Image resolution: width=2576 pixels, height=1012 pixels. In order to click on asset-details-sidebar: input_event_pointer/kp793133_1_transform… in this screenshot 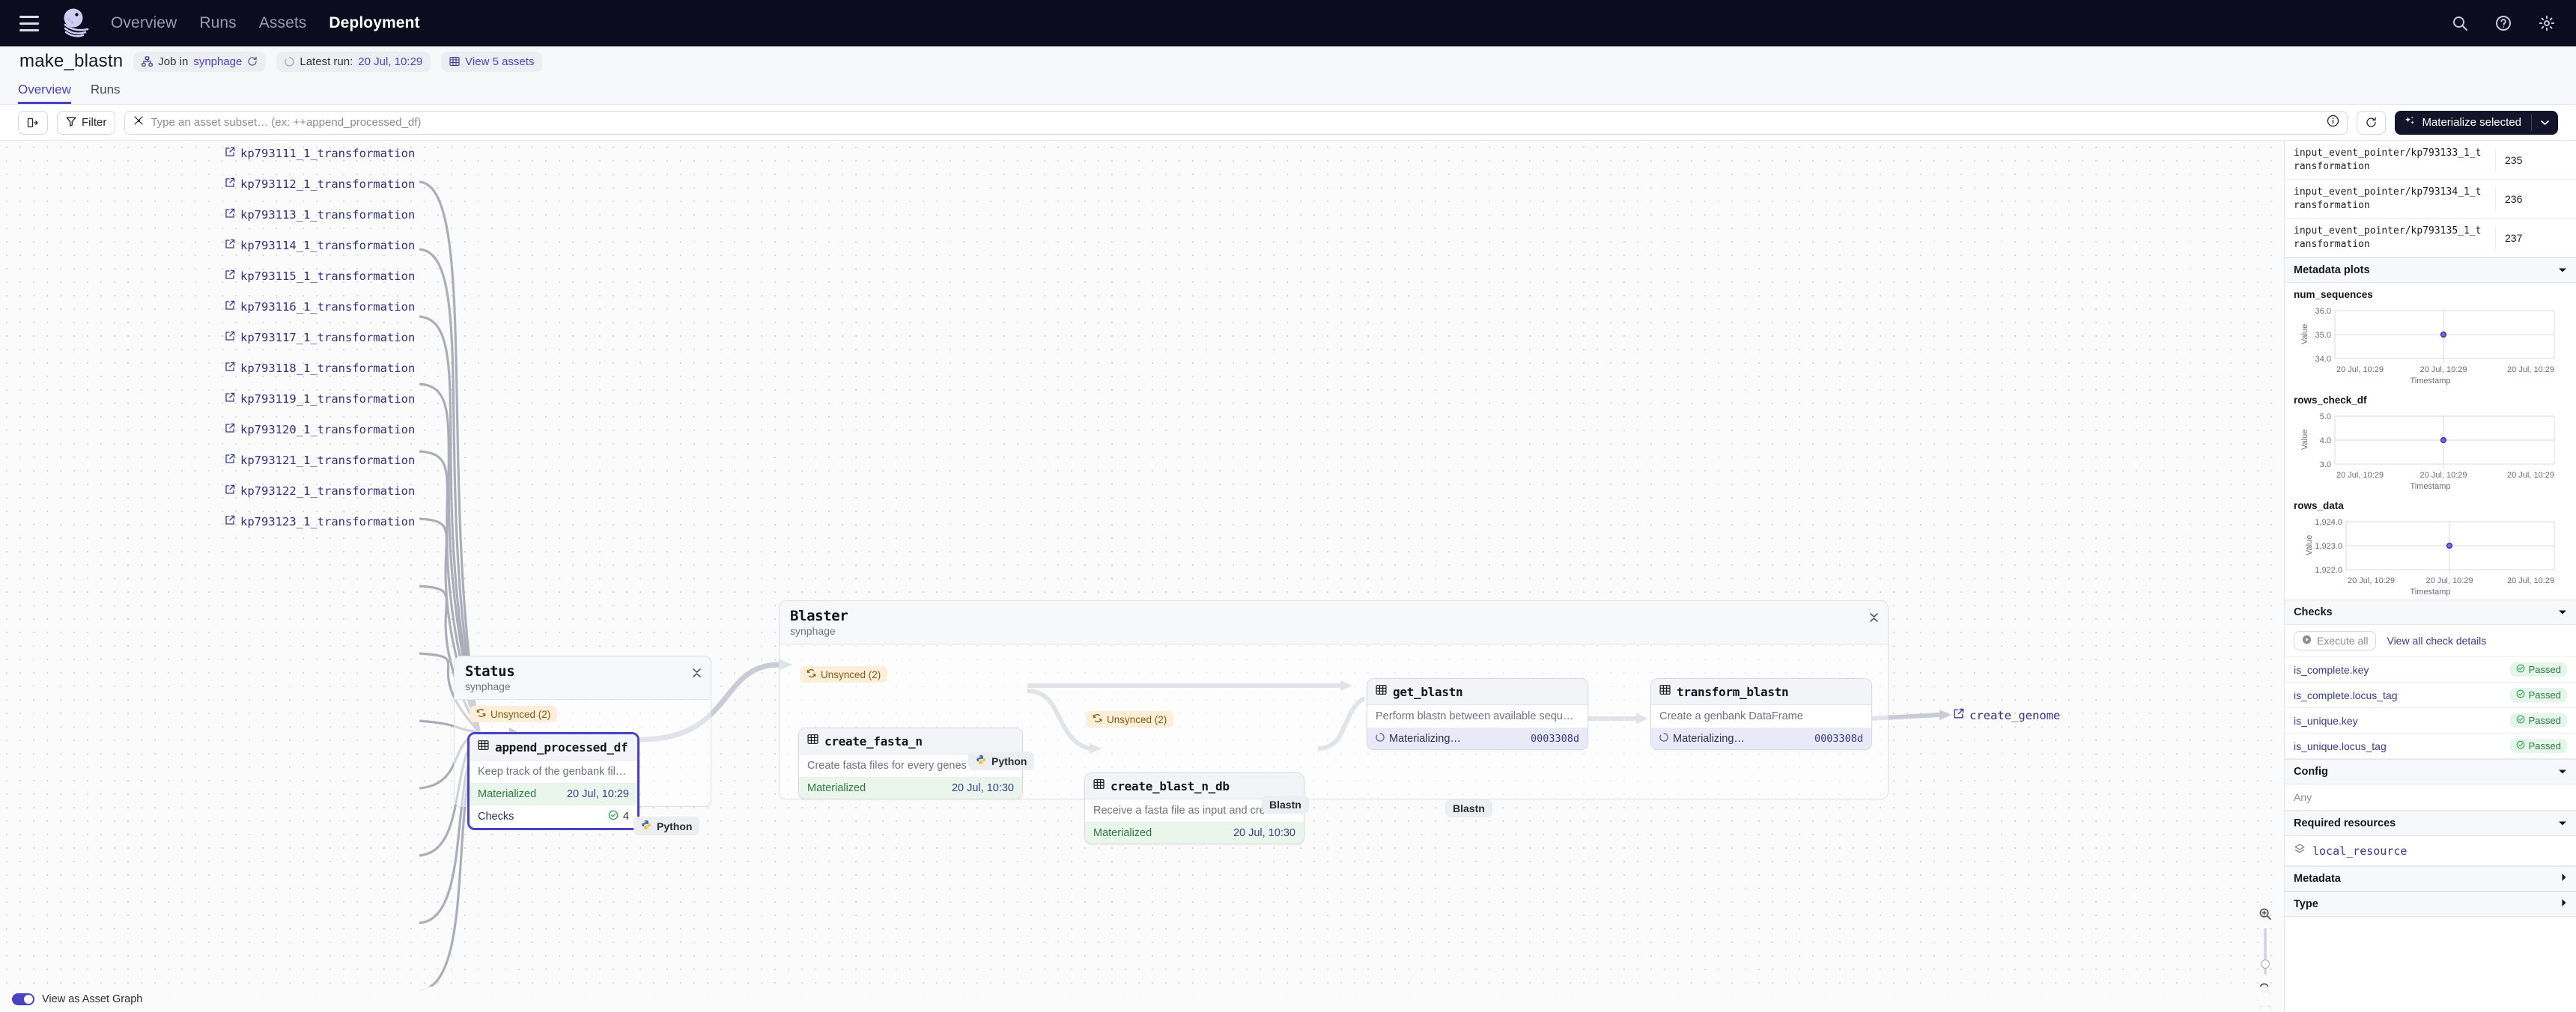, I will do `click(2430, 576)`.